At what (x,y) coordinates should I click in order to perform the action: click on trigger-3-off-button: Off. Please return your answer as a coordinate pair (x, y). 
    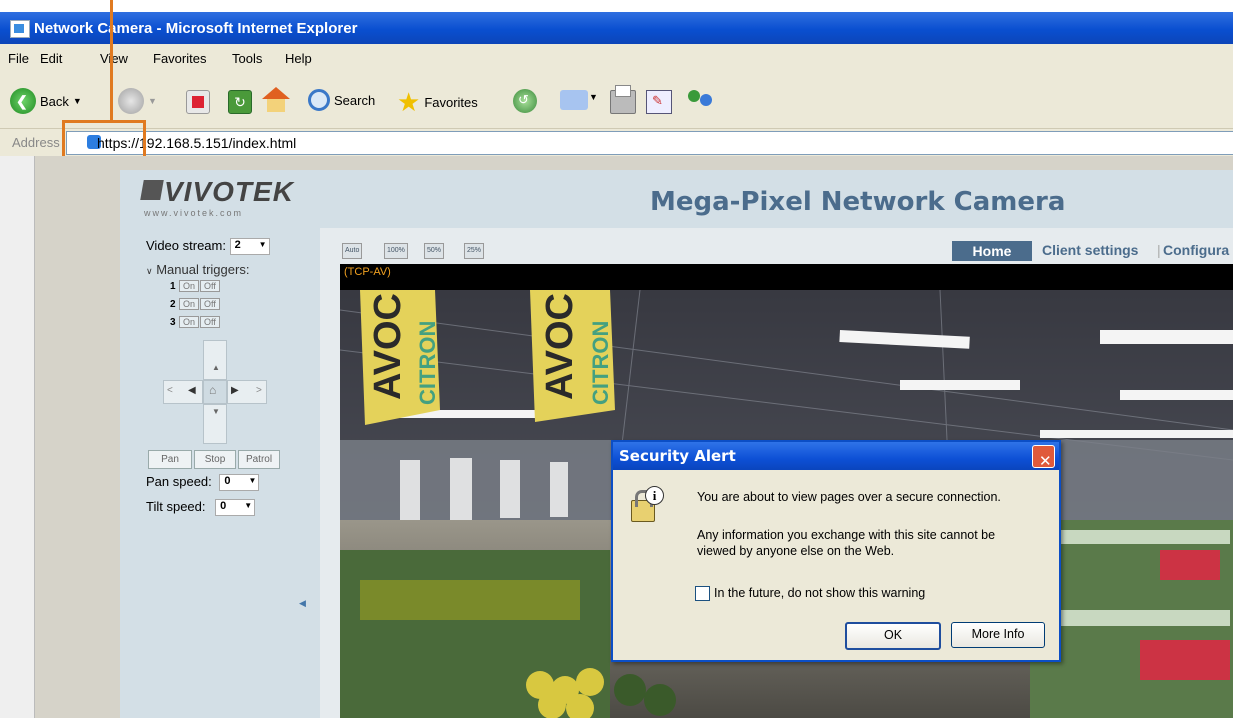
    Looking at the image, I should click on (210, 322).